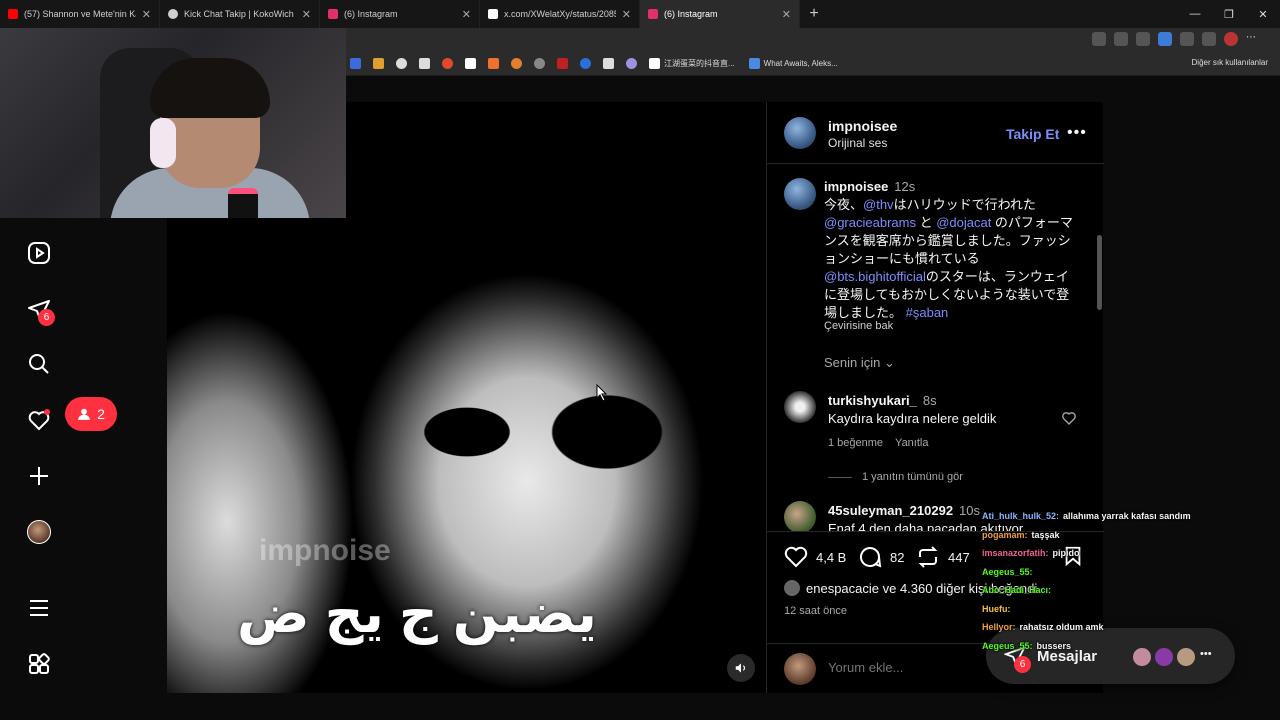 The width and height of the screenshot is (1280, 720). What do you see at coordinates (653, 14) in the screenshot?
I see `instagram-icon` at bounding box center [653, 14].